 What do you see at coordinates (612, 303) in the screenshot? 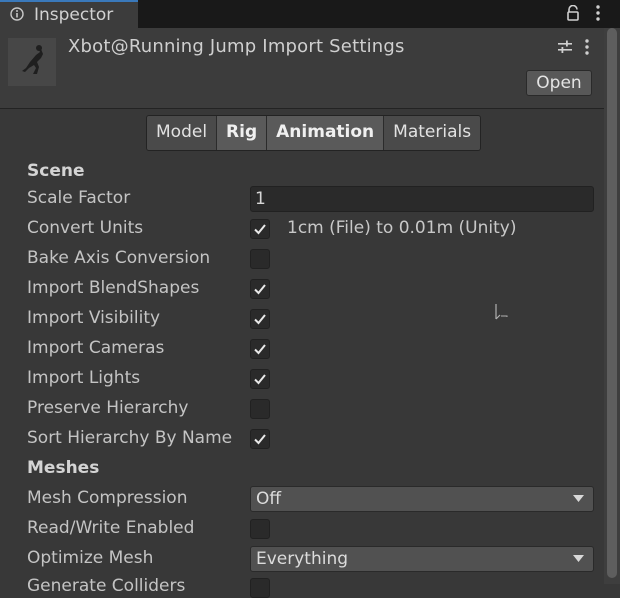
I see `scrollbar-thumb` at bounding box center [612, 303].